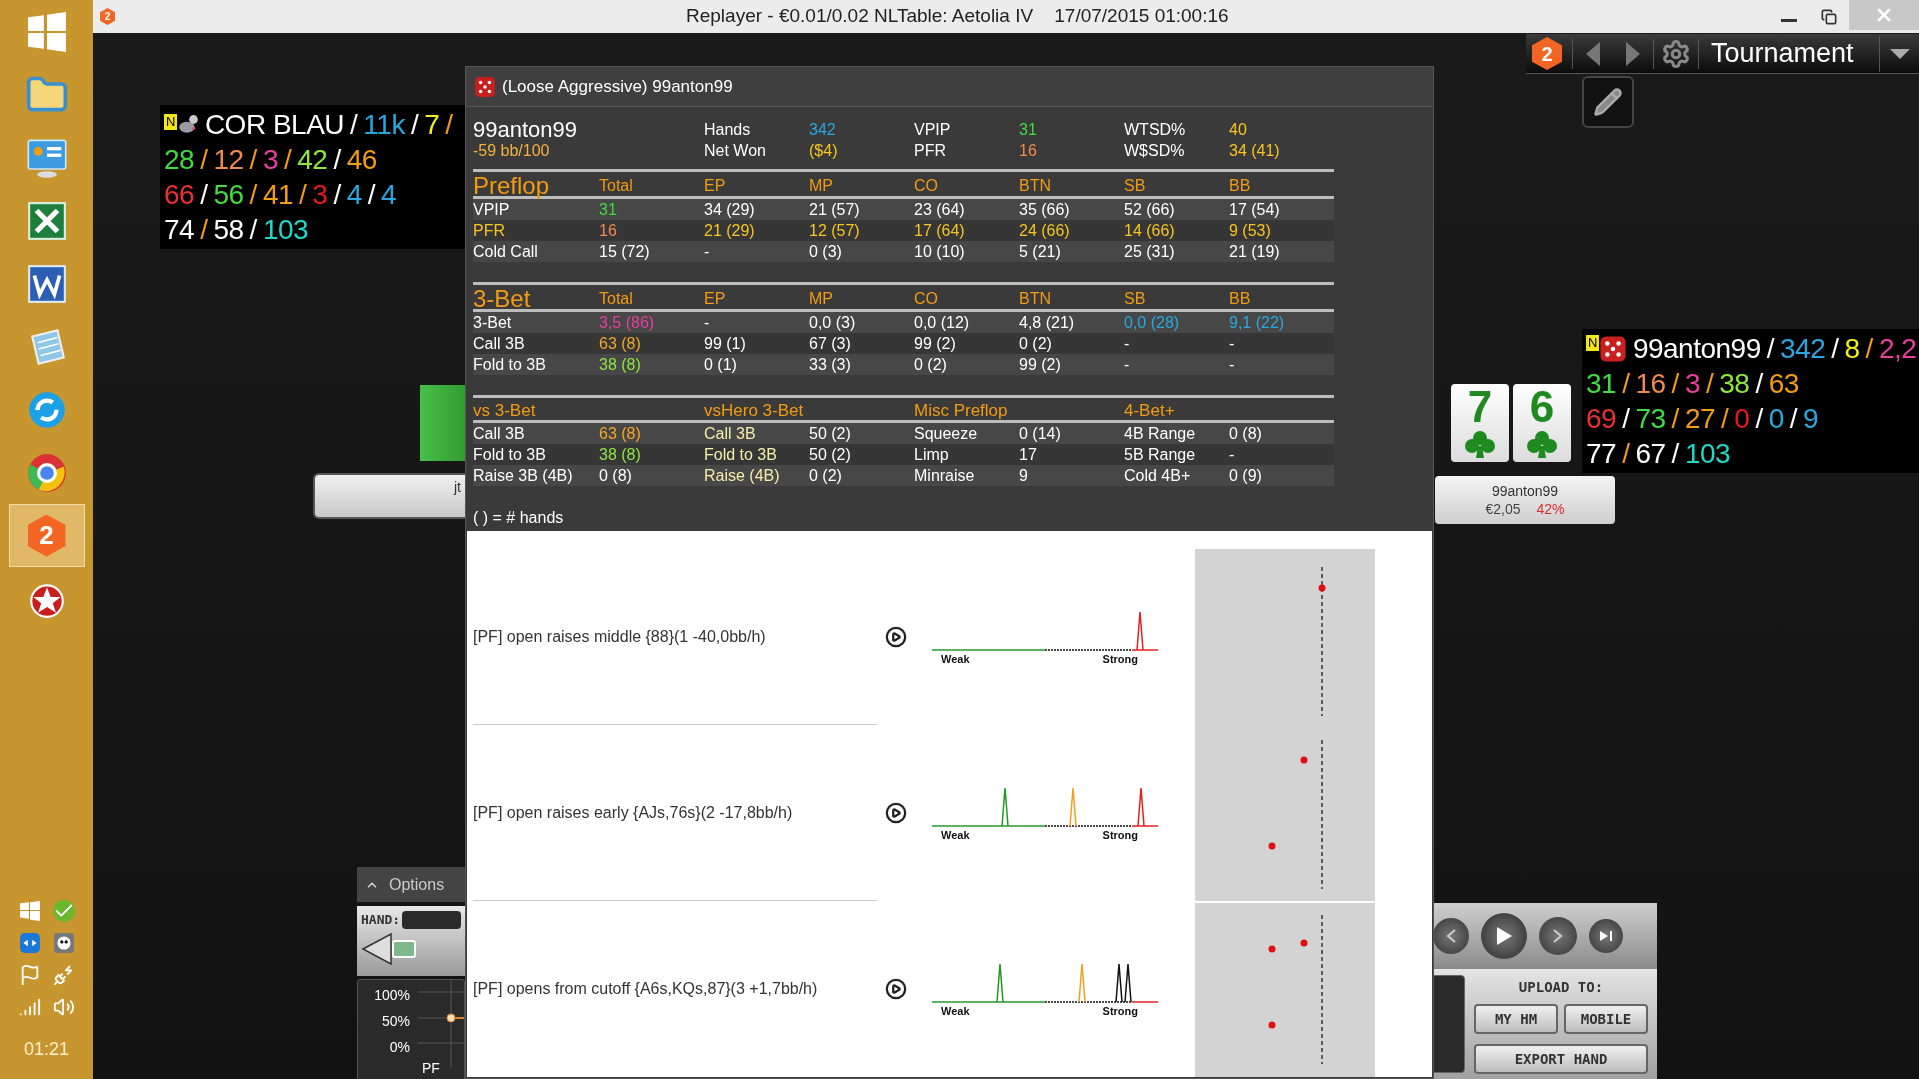  What do you see at coordinates (957, 16) in the screenshot?
I see `window-title: Replayer - €0.01/0.02 NLTable: Aetolia IV 17/07/2015 01:00:16` at bounding box center [957, 16].